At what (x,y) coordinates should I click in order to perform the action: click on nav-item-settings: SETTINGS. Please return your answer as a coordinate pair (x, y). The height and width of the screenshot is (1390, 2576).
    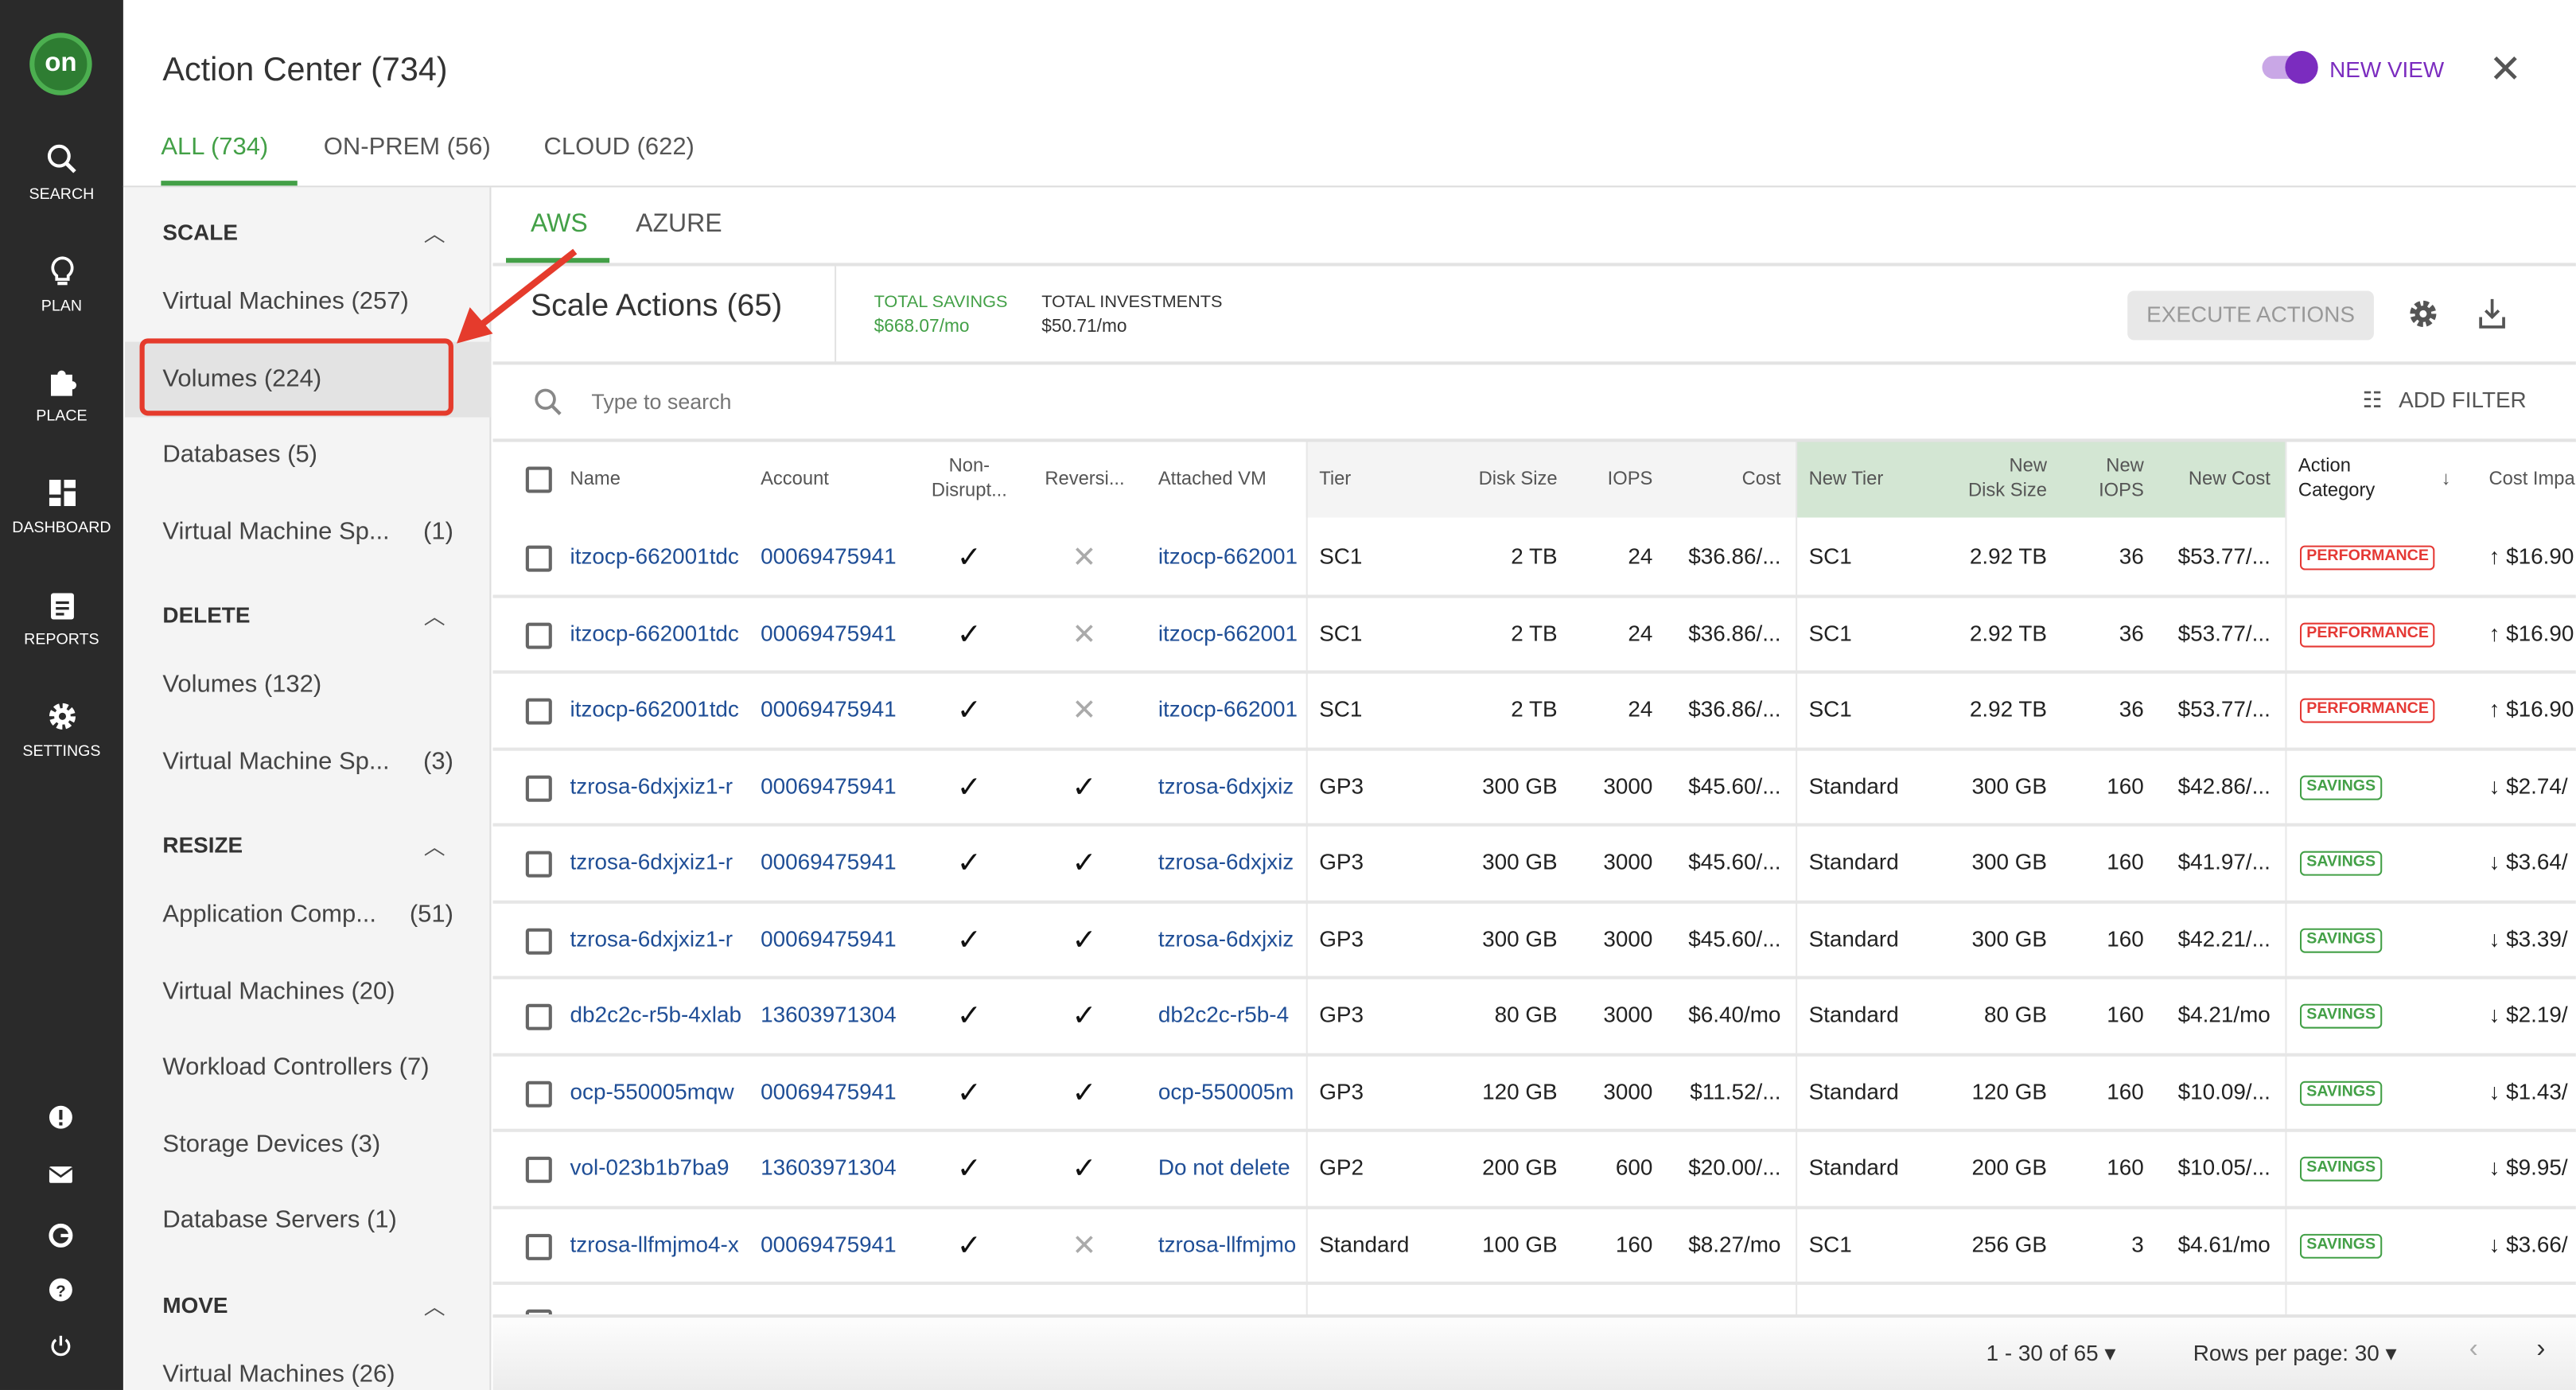
    Looking at the image, I should click on (62, 730).